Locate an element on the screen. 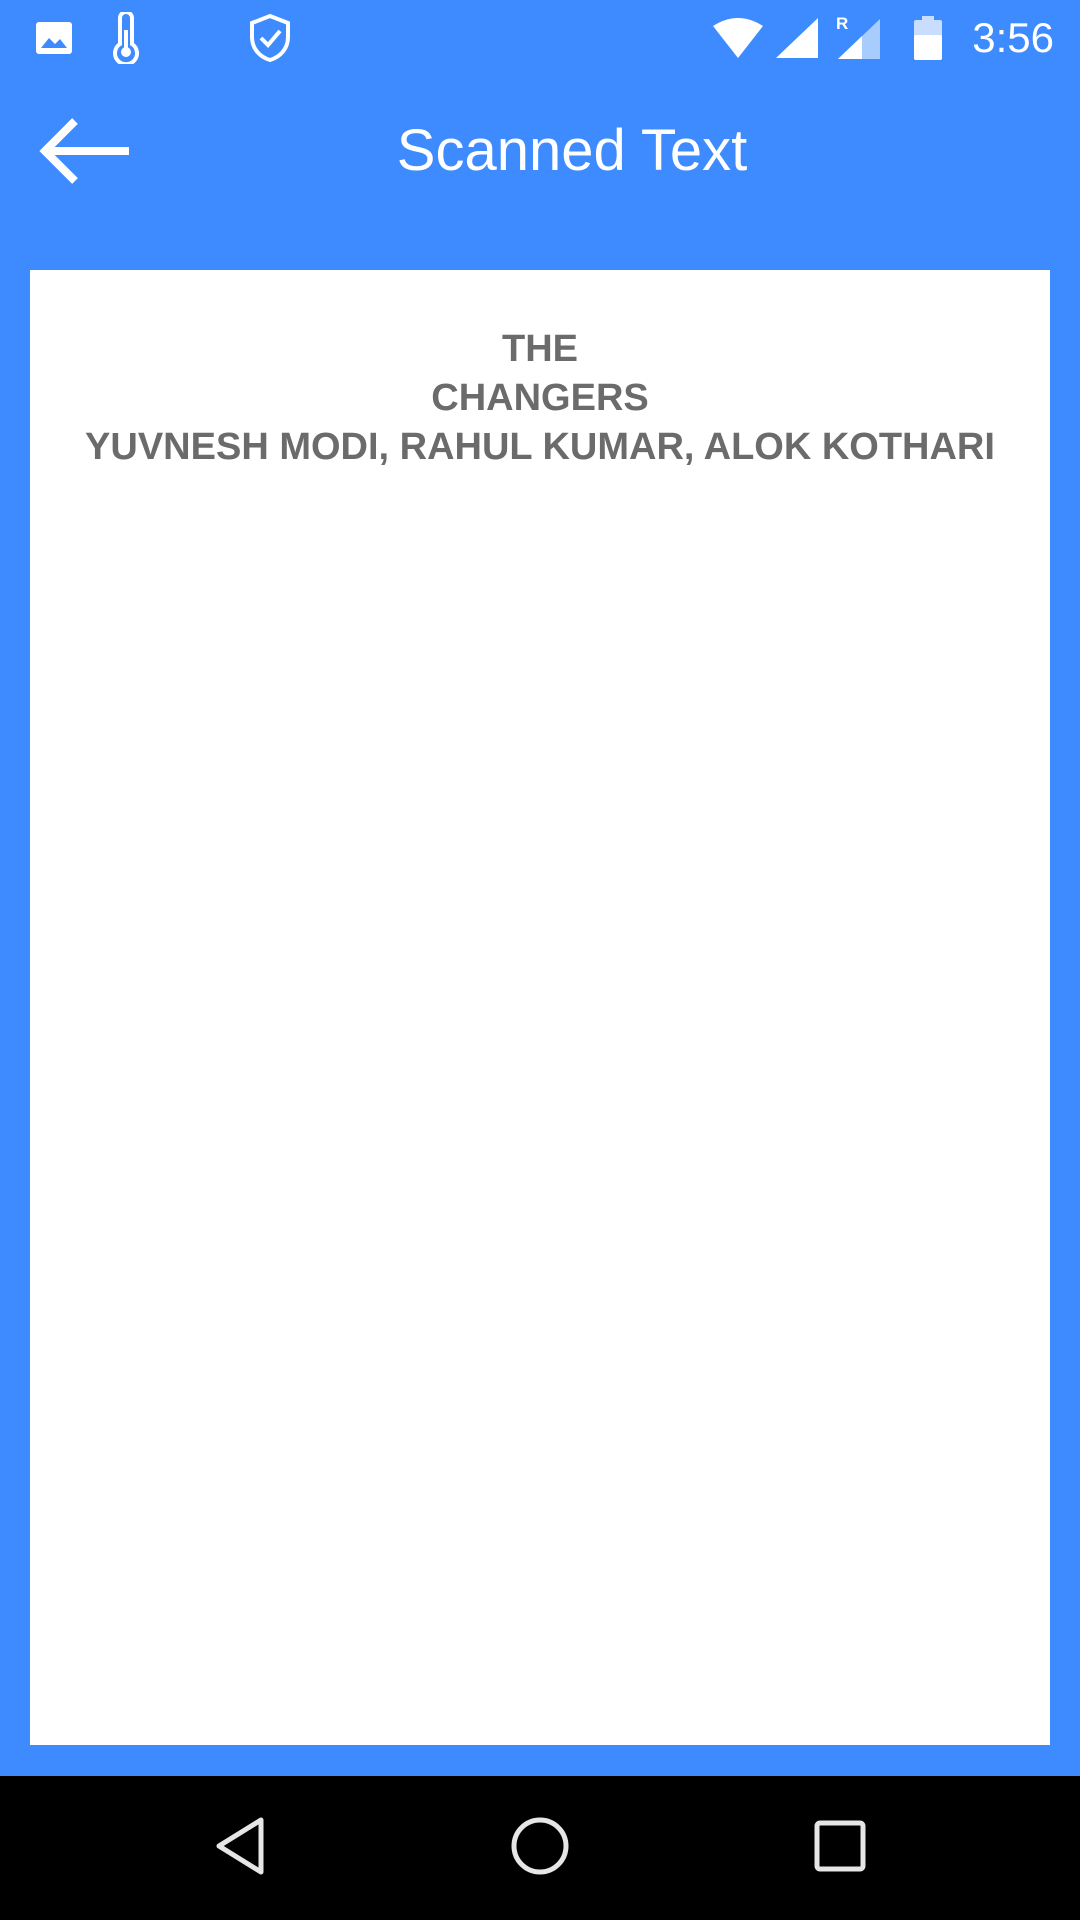 The image size is (1080, 1920). status-clock: 3:56 is located at coordinates (1013, 37).